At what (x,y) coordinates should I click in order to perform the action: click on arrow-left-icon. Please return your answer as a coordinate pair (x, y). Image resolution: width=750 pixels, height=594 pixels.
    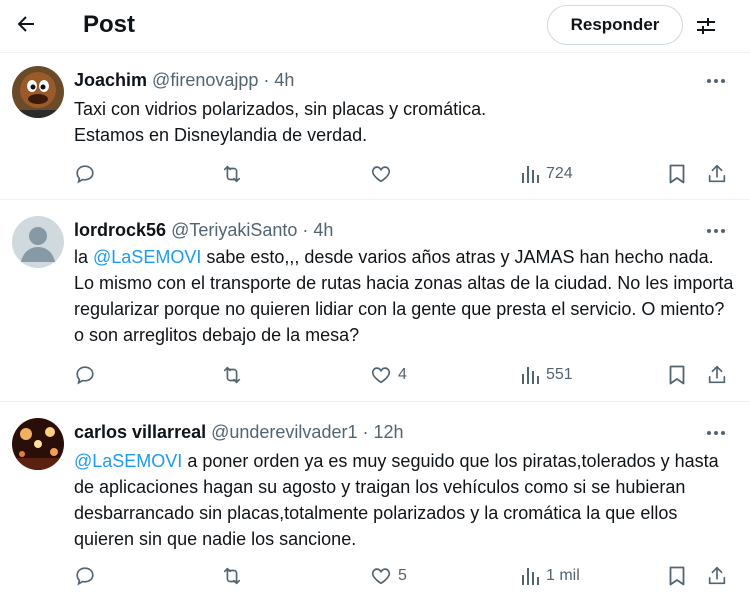
    Looking at the image, I should click on (25, 24).